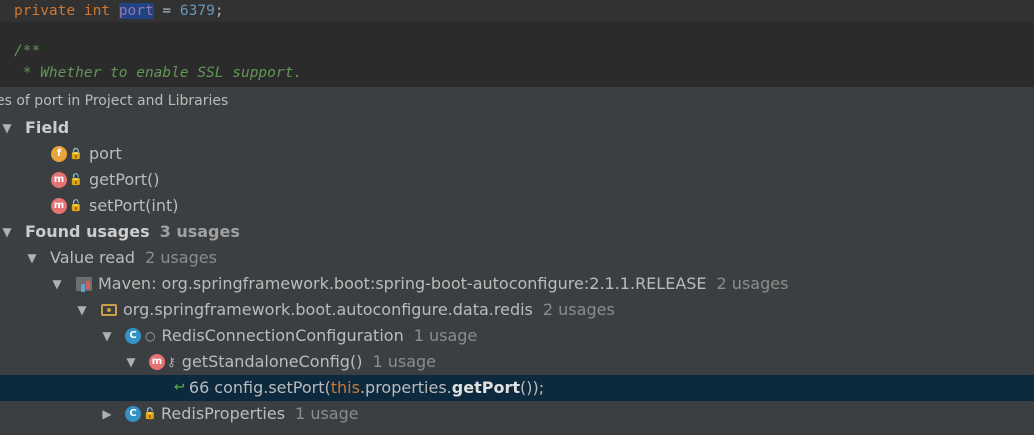 This screenshot has height=435, width=1034. What do you see at coordinates (517, 101) in the screenshot?
I see `find-usages-header: es of port in Project and Libraries` at bounding box center [517, 101].